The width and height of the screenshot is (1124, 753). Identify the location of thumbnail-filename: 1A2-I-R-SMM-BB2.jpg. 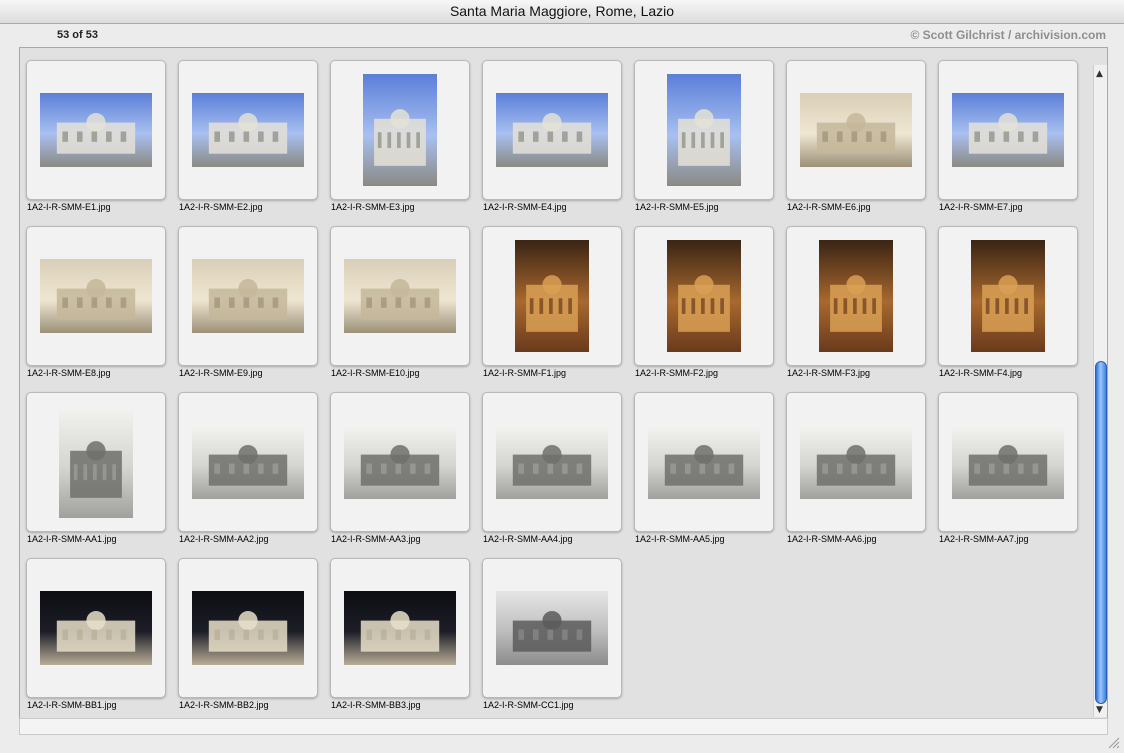
(224, 705).